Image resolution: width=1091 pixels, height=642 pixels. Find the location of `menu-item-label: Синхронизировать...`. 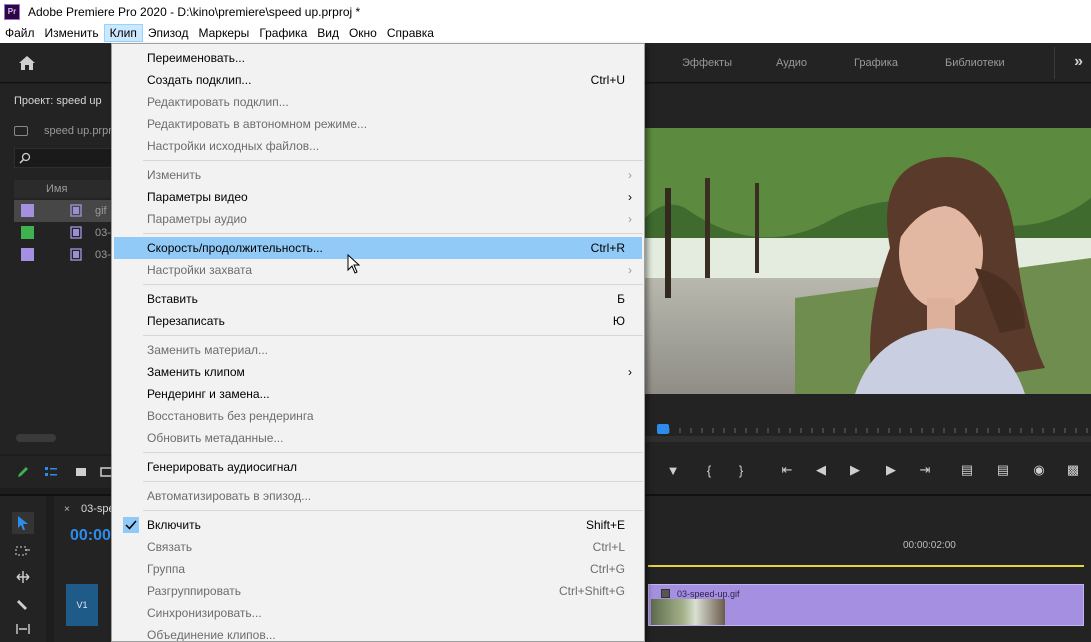

menu-item-label: Синхронизировать... is located at coordinates (204, 613).